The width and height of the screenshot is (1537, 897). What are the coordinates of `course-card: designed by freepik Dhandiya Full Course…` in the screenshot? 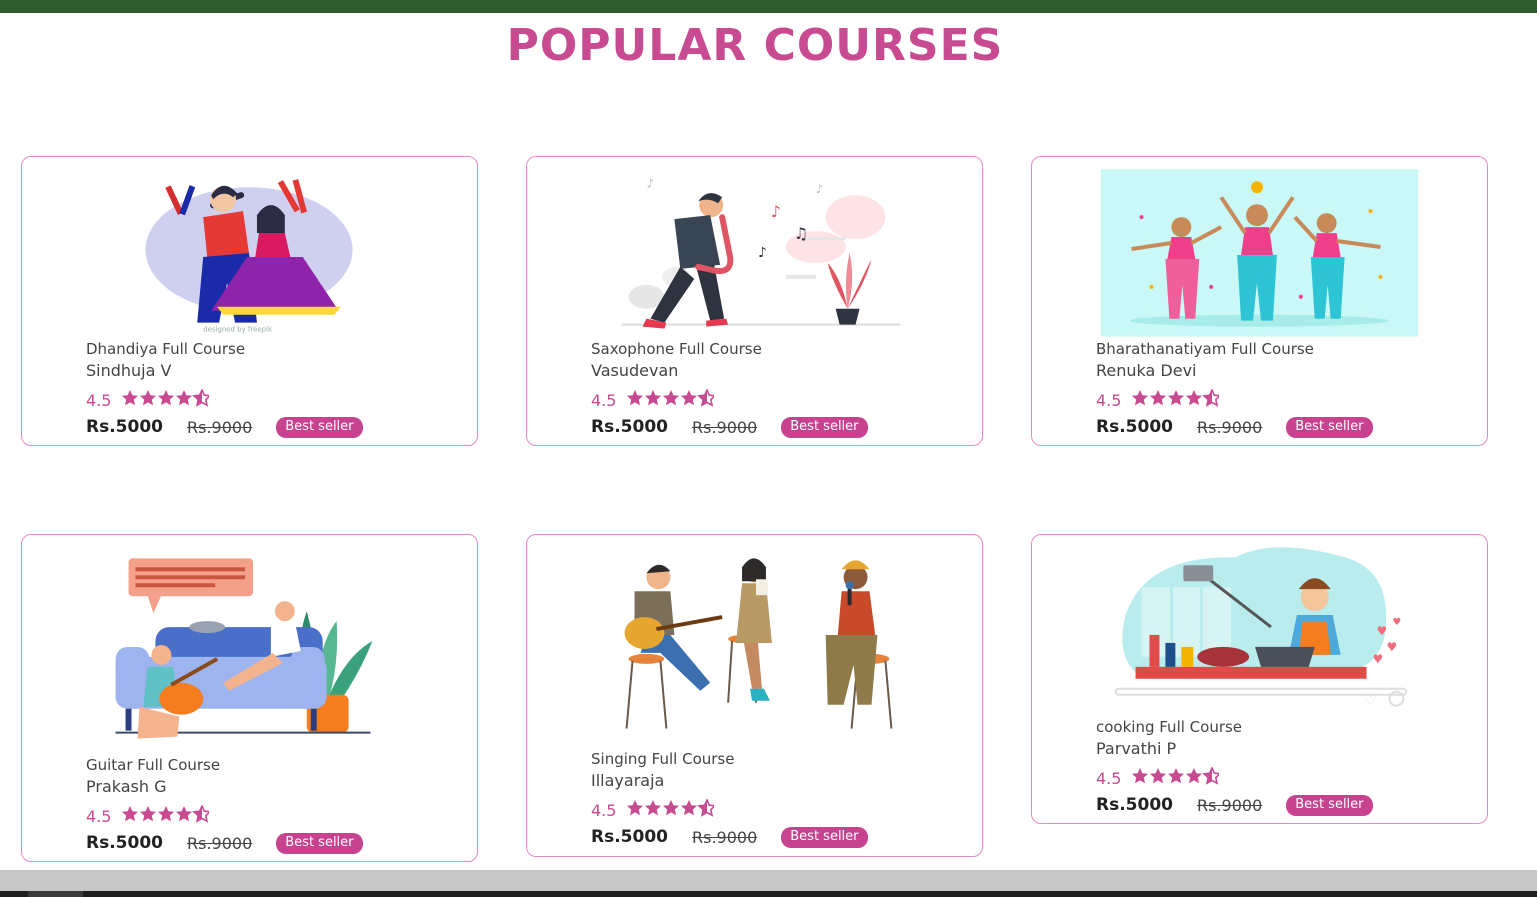 It's located at (249, 301).